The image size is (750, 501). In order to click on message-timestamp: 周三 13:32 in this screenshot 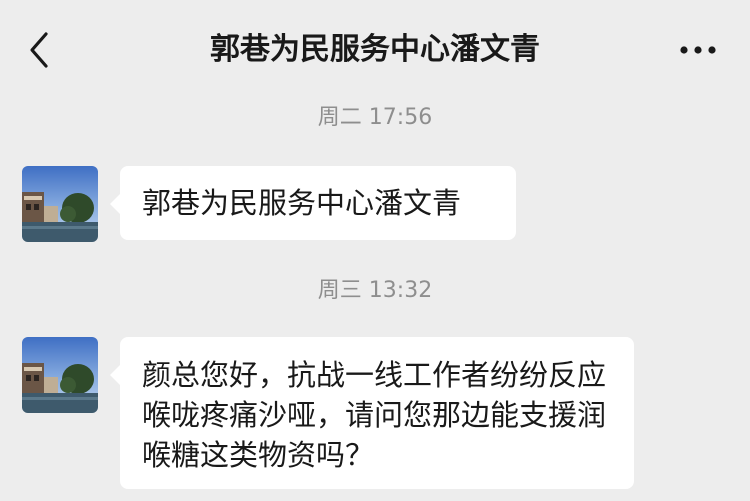, I will do `click(375, 290)`.